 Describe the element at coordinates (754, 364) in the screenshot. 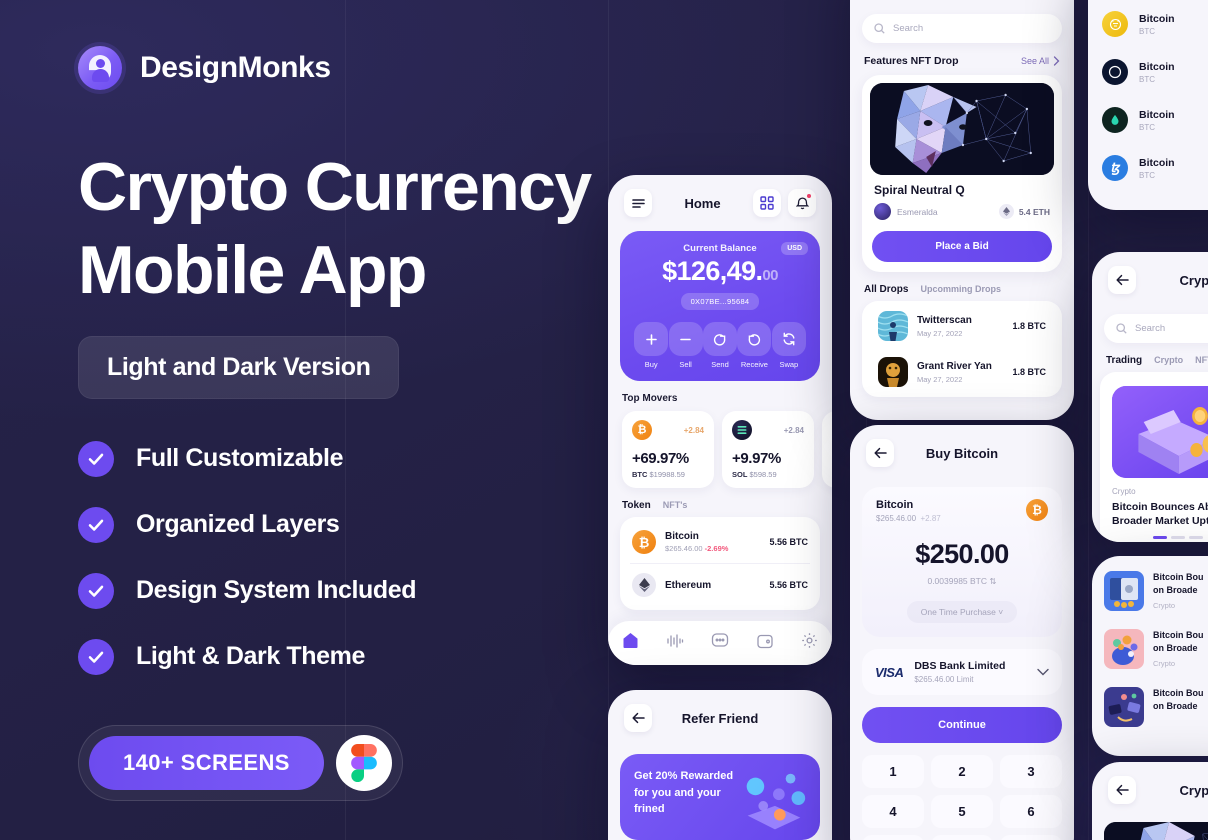

I see `action-label: Receive` at that location.